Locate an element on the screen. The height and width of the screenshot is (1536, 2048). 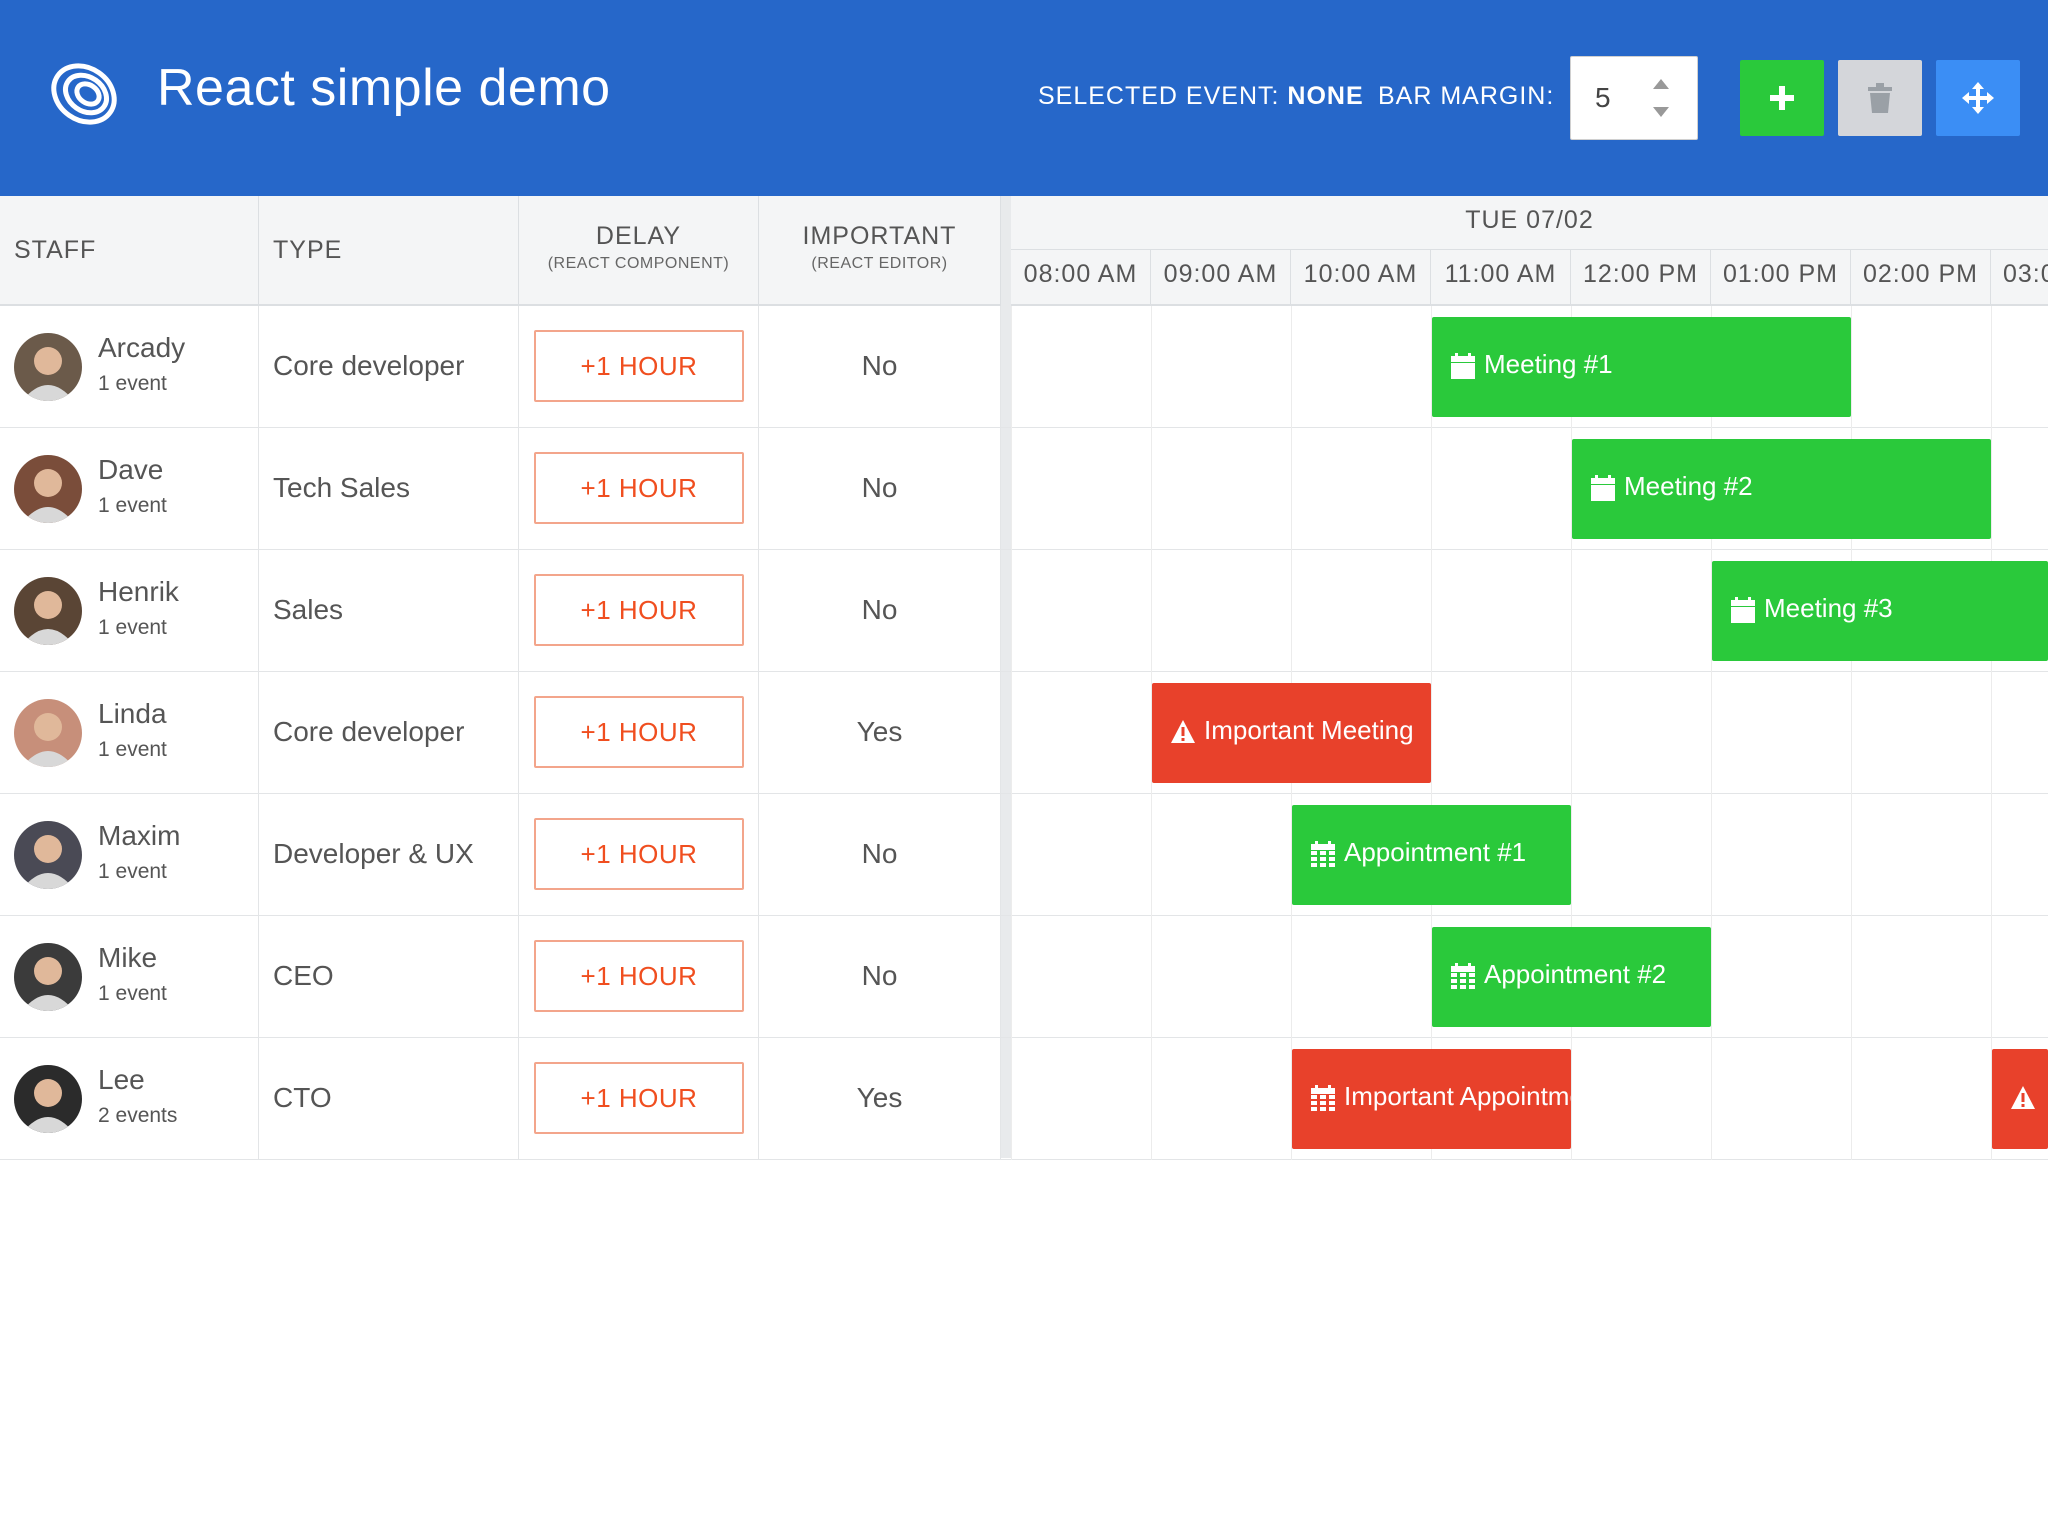
event-bar: Meeting #2 is located at coordinates (1781, 489).